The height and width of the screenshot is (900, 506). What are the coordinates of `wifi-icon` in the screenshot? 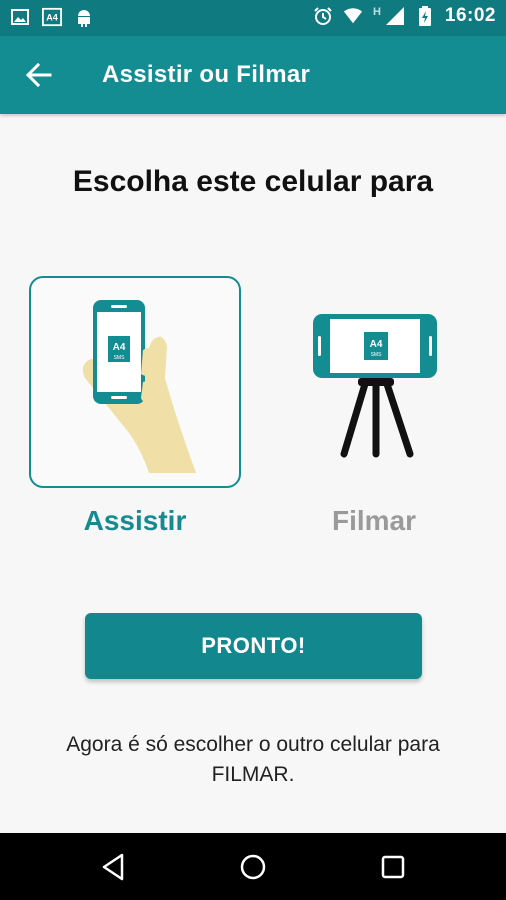 It's located at (353, 16).